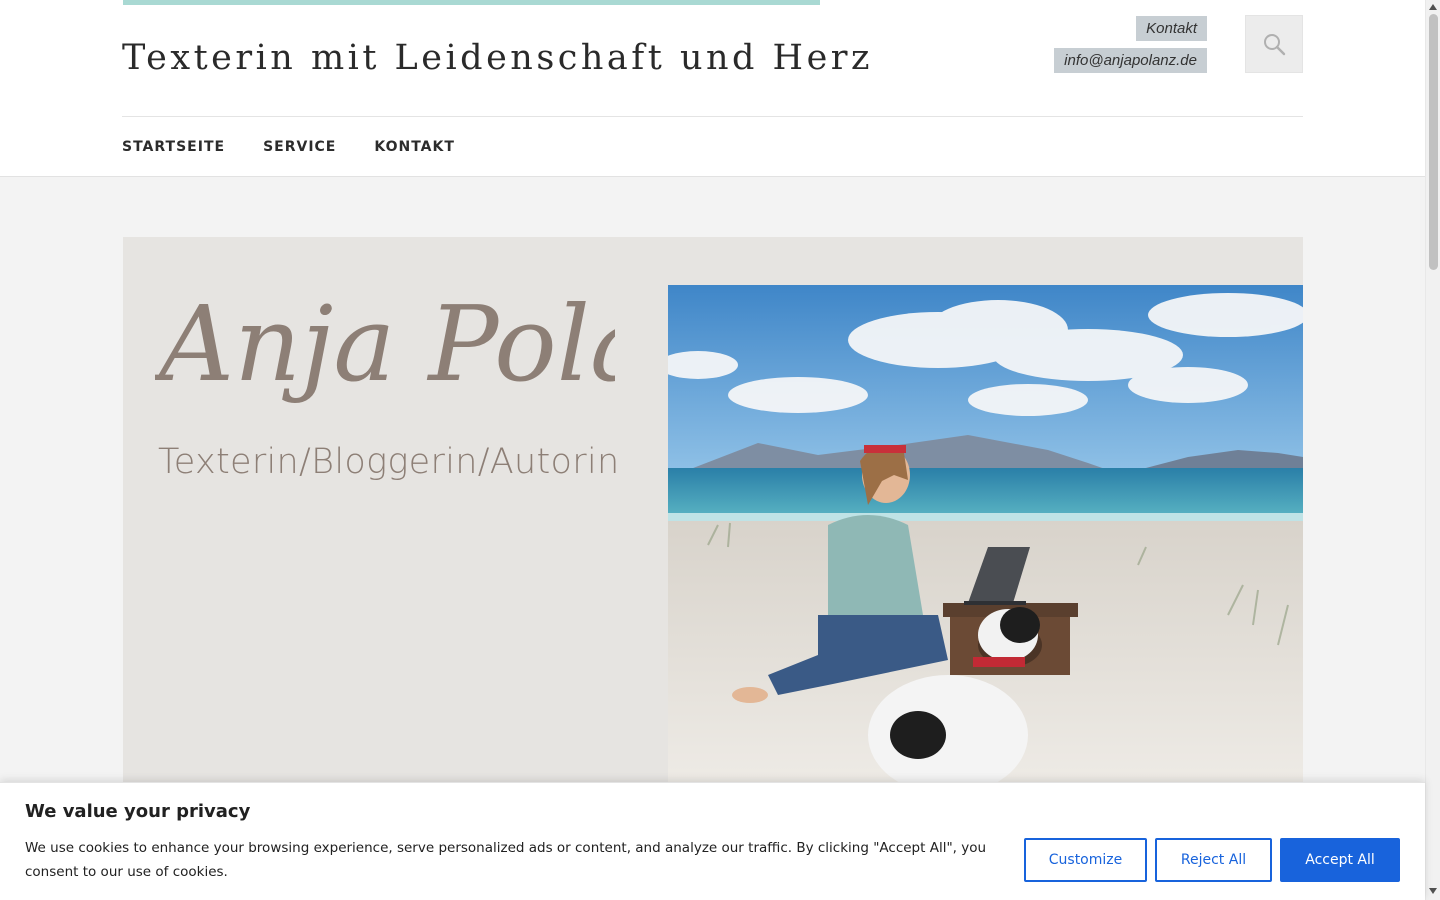  What do you see at coordinates (389, 462) in the screenshot?
I see `hero-subtitle: Texterin/Bloggerin/Autorin` at bounding box center [389, 462].